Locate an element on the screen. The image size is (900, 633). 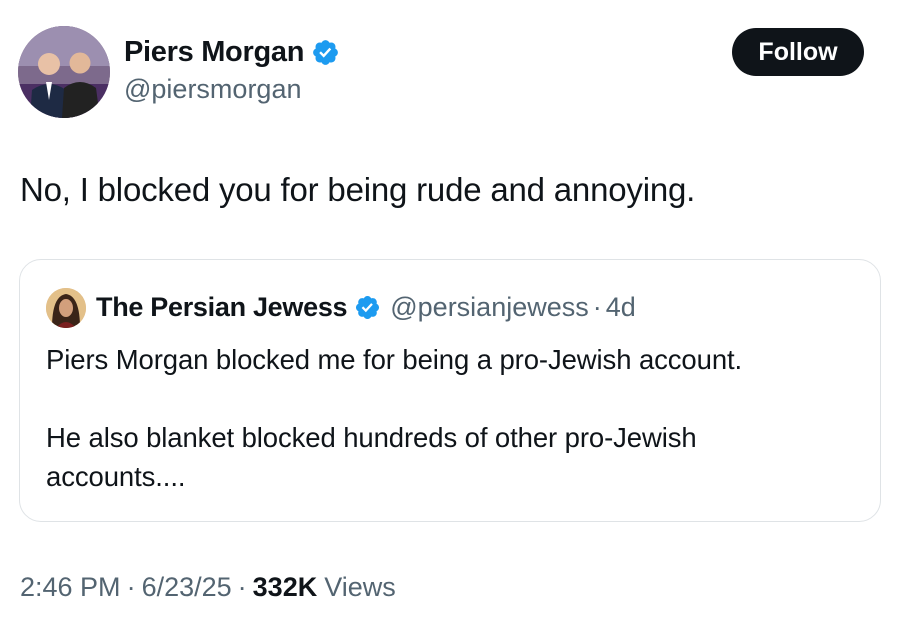
views-count: 332K is located at coordinates (285, 587).